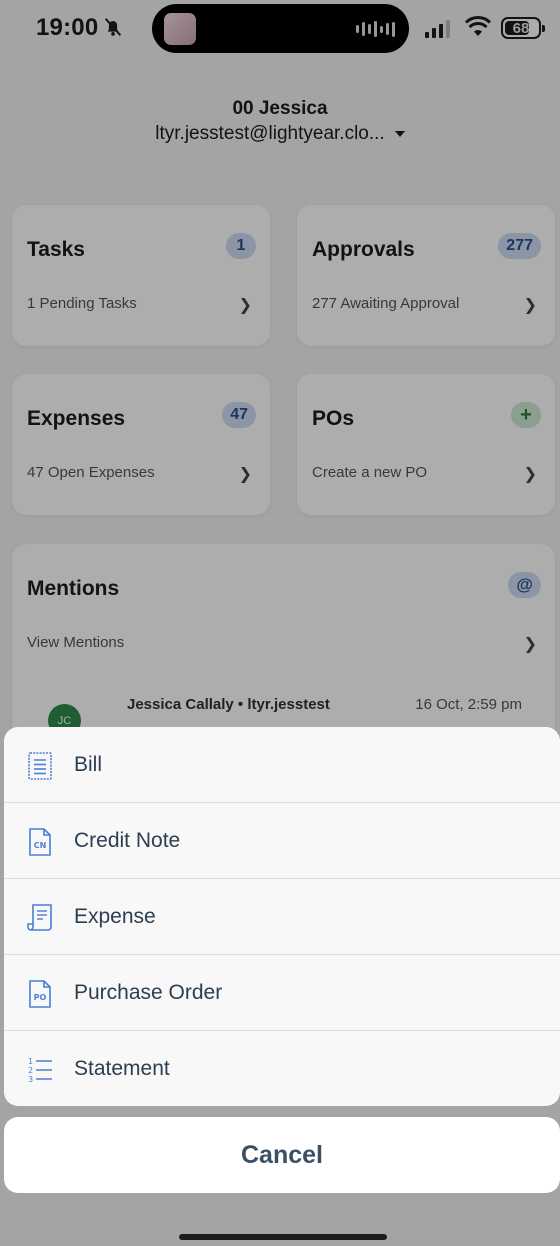 The width and height of the screenshot is (560, 1246). I want to click on action-credit-note-label: Credit Note, so click(127, 840).